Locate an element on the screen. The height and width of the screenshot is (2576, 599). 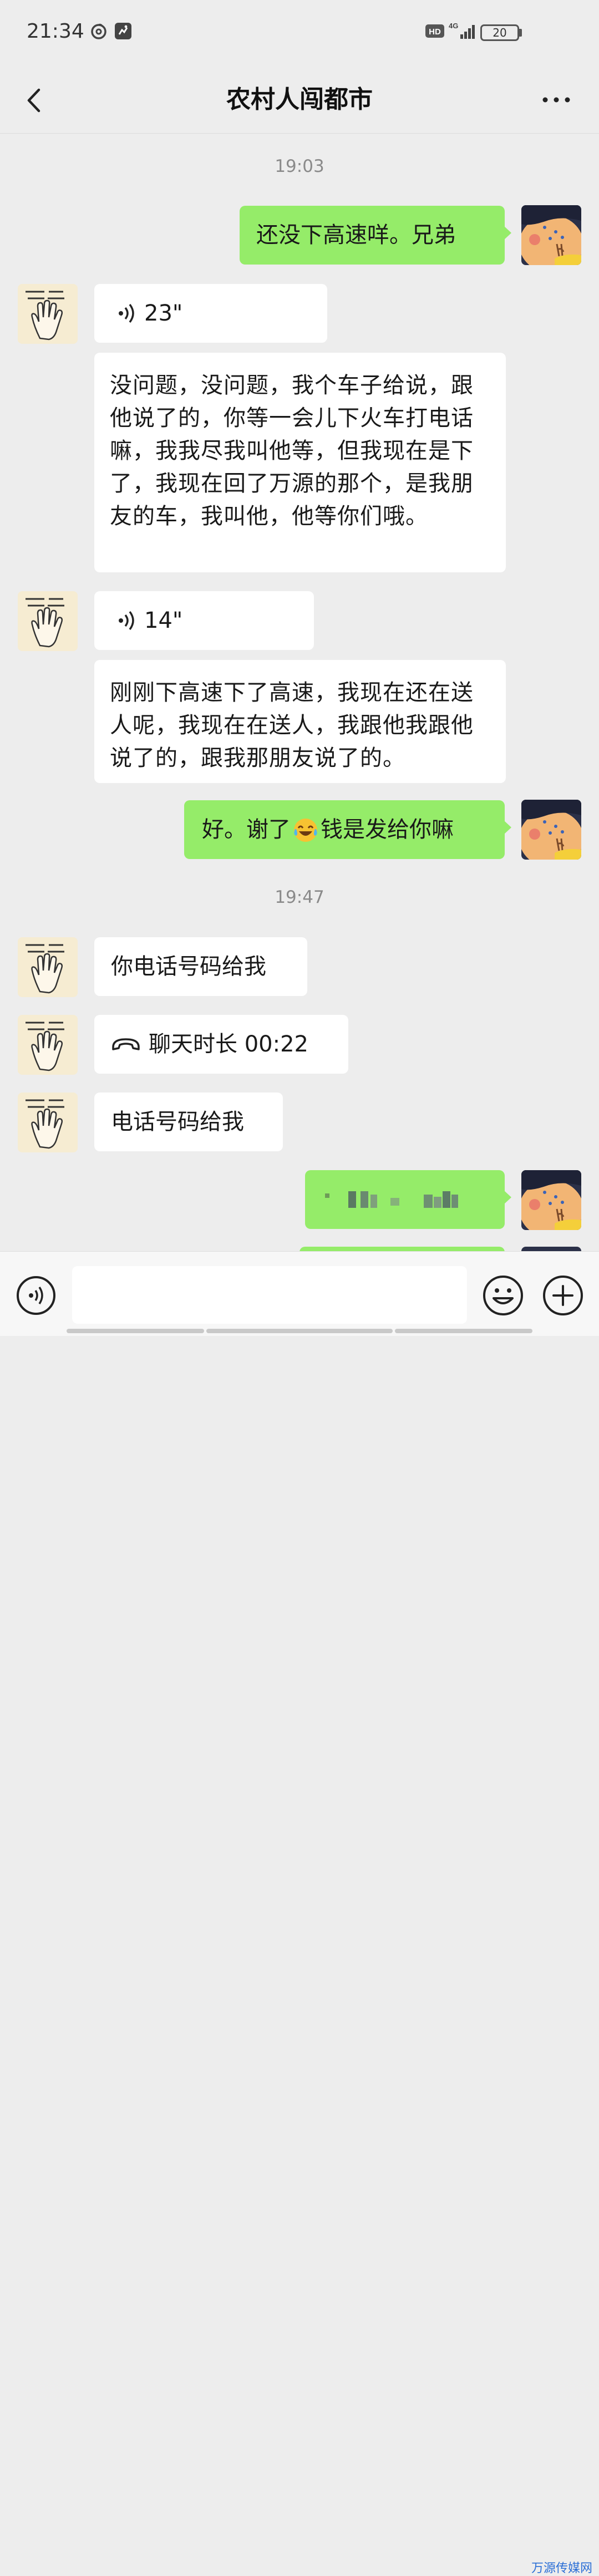
signal-4g-icon: 4G is located at coordinates (462, 30).